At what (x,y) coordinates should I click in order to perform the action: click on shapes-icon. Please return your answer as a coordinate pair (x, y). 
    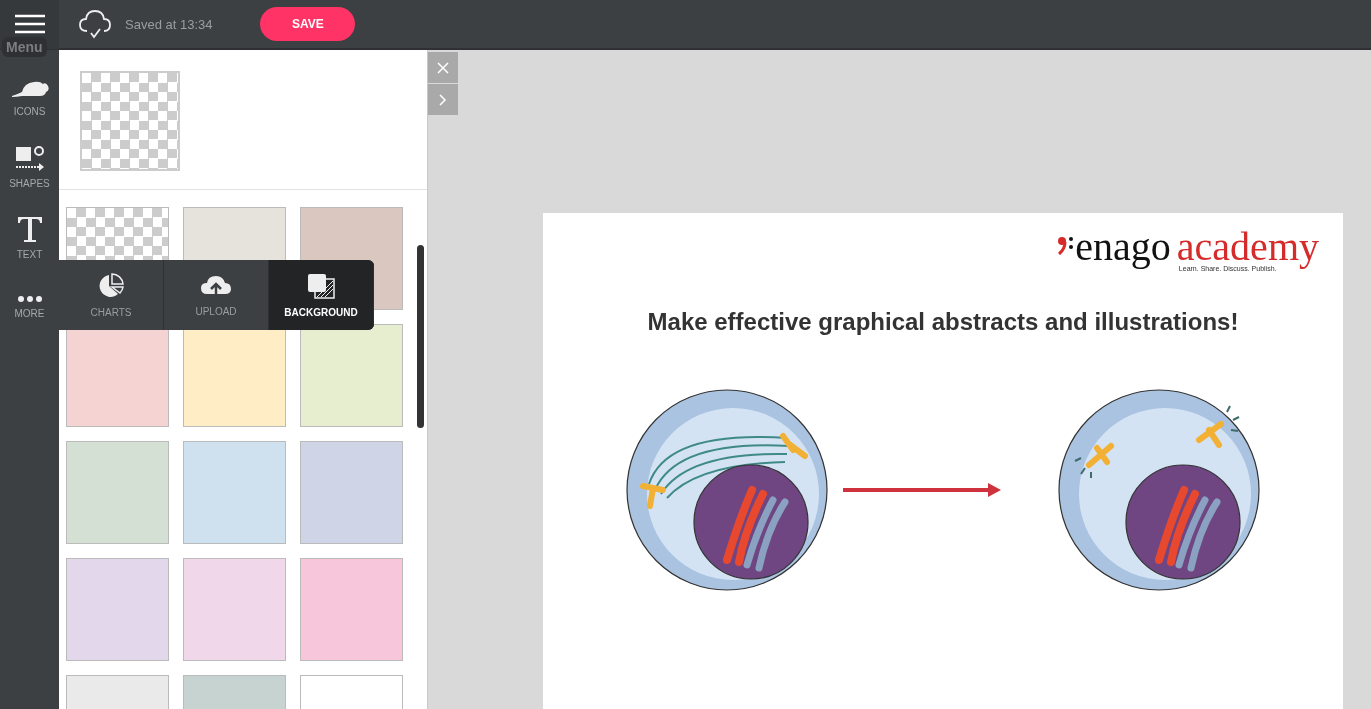
    Looking at the image, I should click on (29, 158).